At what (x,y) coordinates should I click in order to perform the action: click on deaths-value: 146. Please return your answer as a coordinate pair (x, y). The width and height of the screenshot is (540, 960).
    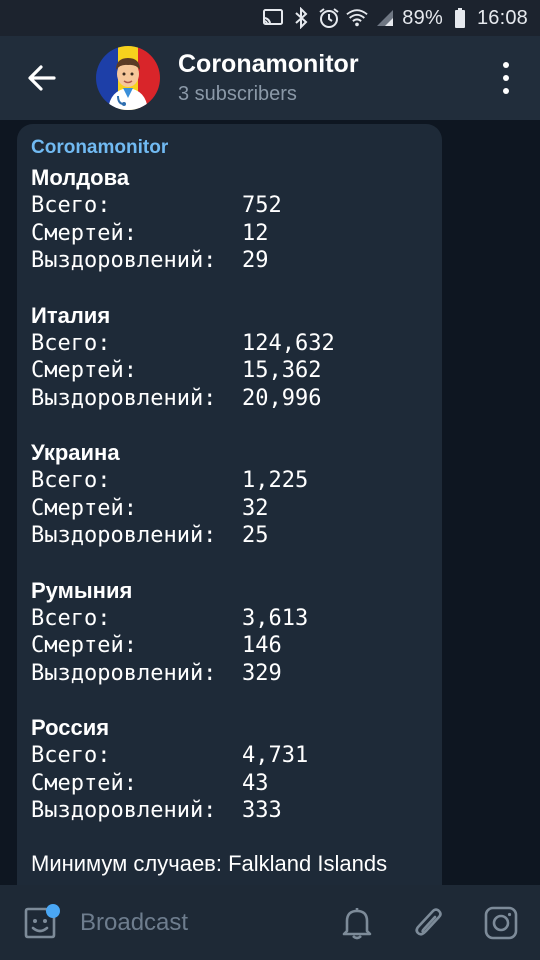
    Looking at the image, I should click on (262, 645).